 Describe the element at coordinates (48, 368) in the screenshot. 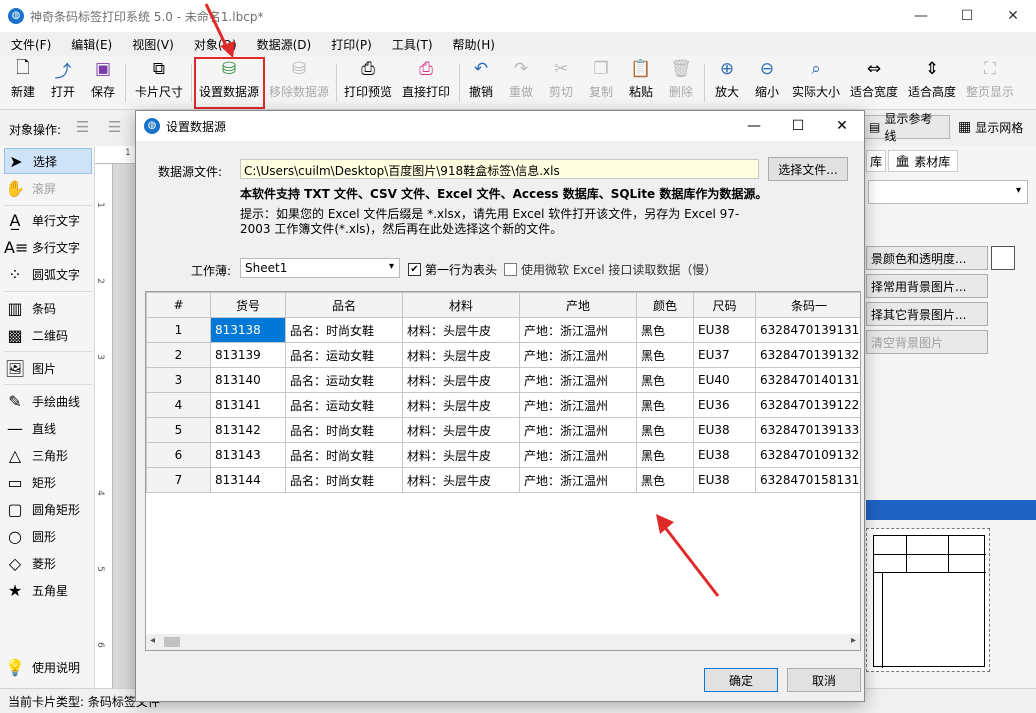

I see `tool-image: 🖼 图片` at that location.